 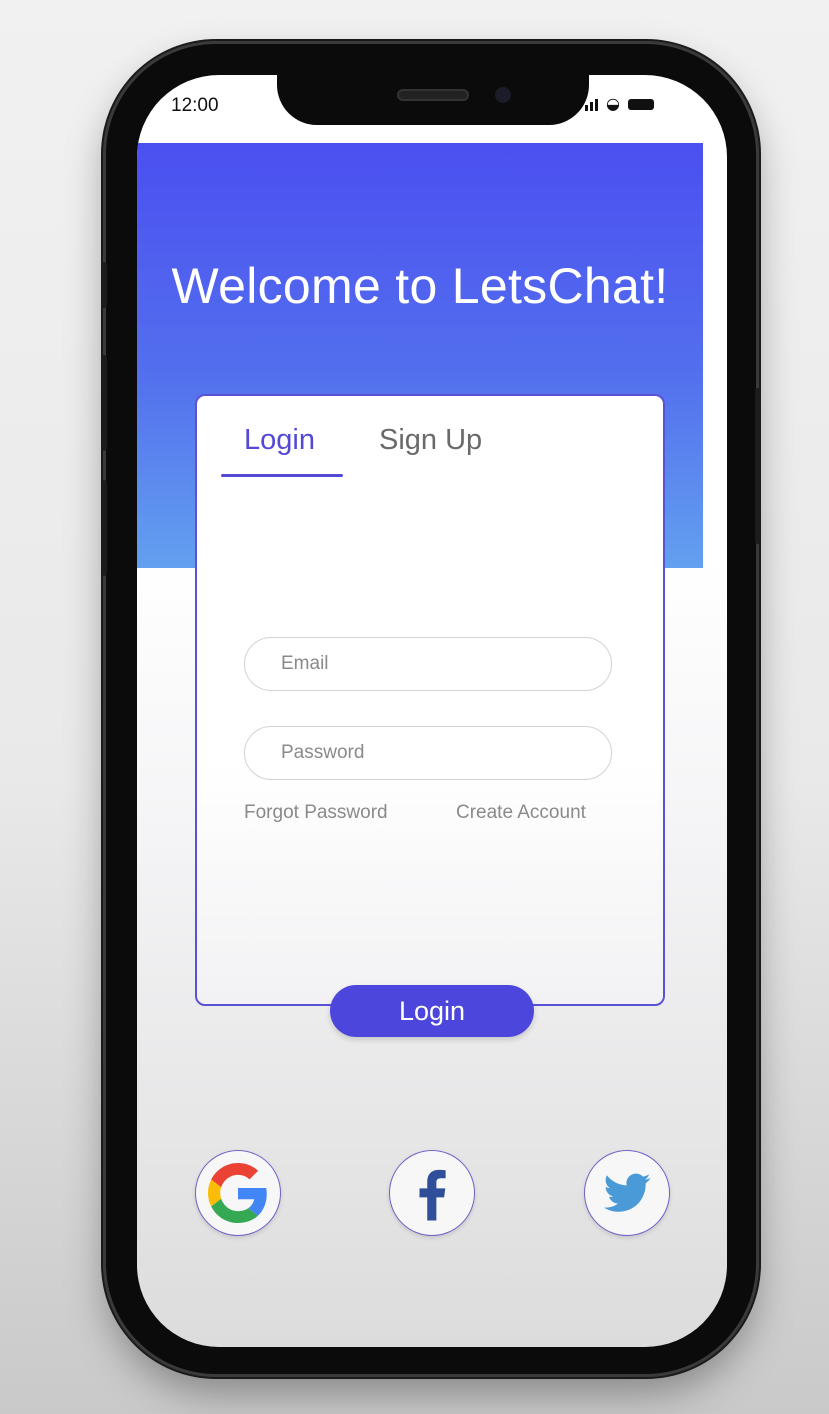 What do you see at coordinates (279, 440) in the screenshot?
I see `tab-login: Login` at bounding box center [279, 440].